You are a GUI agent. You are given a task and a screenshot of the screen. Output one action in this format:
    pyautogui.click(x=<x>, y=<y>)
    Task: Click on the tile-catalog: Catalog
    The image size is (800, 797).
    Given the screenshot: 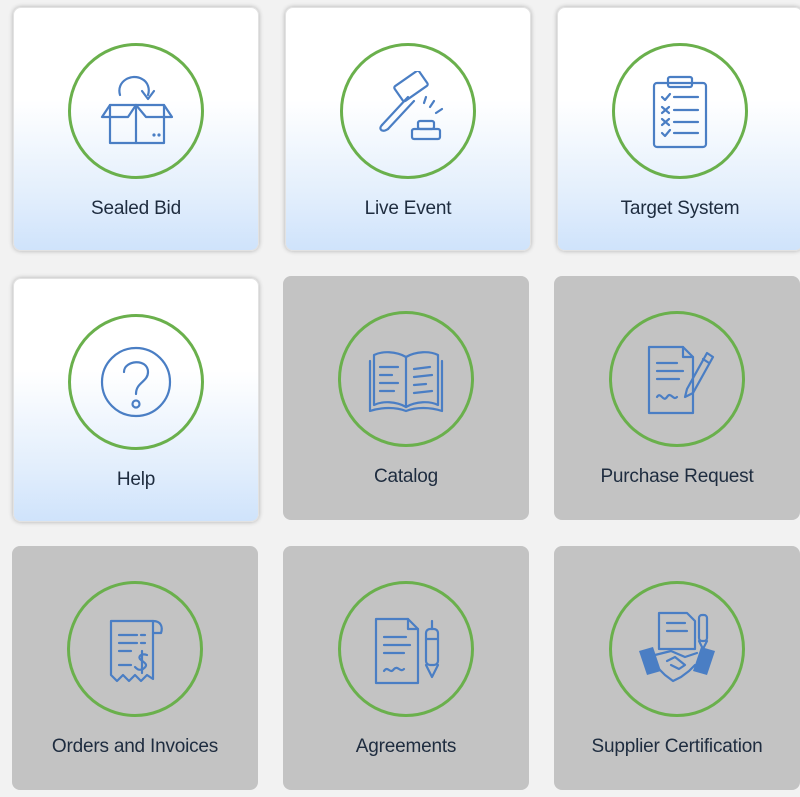 What is the action you would take?
    pyautogui.click(x=406, y=398)
    